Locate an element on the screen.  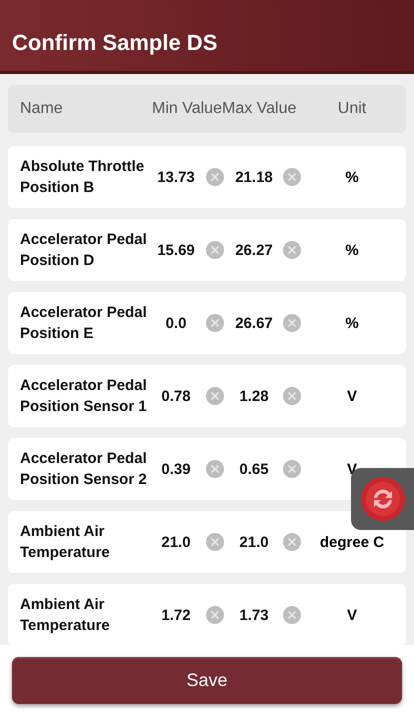
column-header: Max Value is located at coordinates (259, 109).